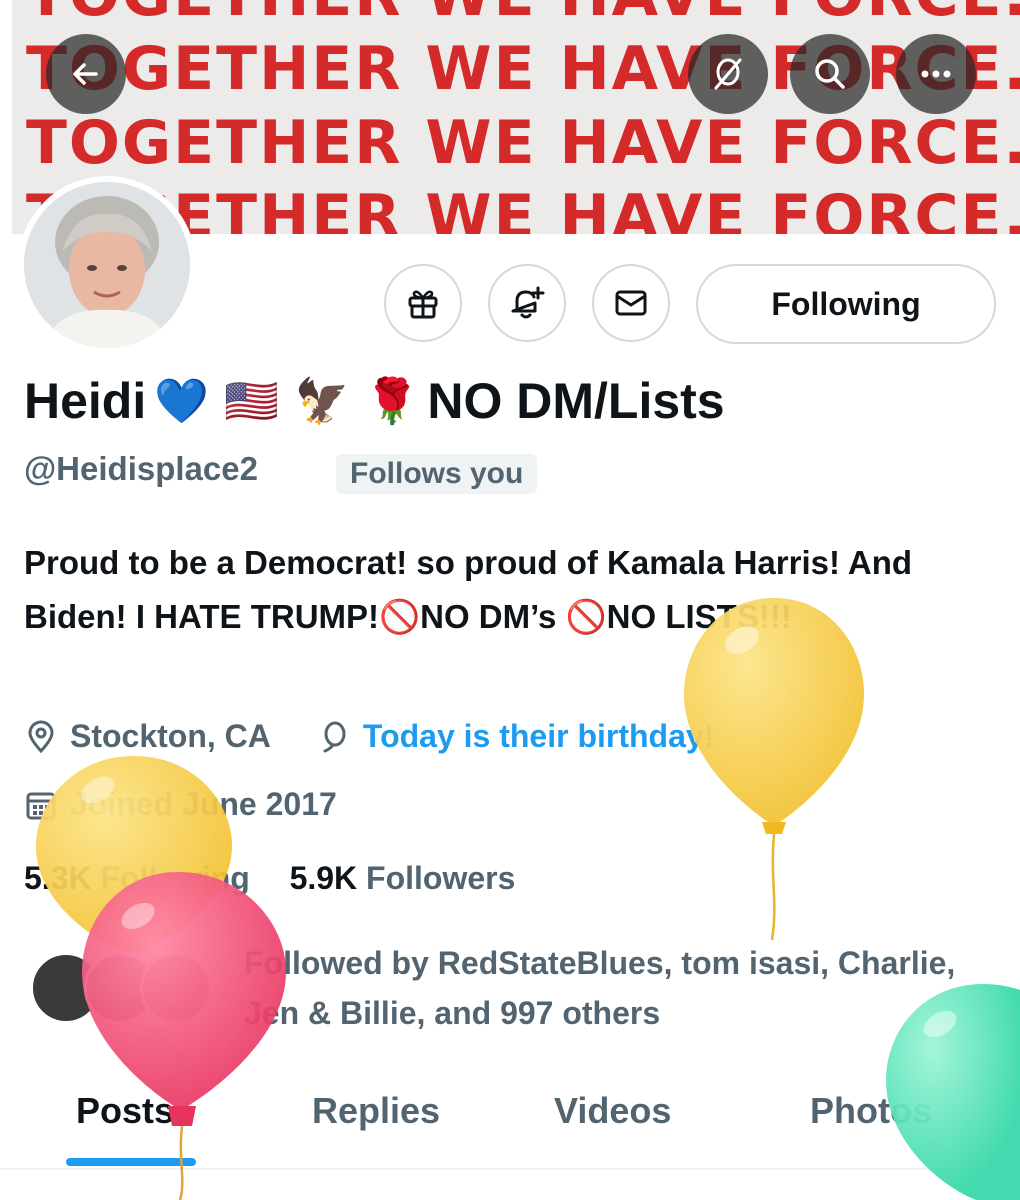 The image size is (1020, 1200). What do you see at coordinates (612, 1111) in the screenshot?
I see `tab-videos: Videos` at bounding box center [612, 1111].